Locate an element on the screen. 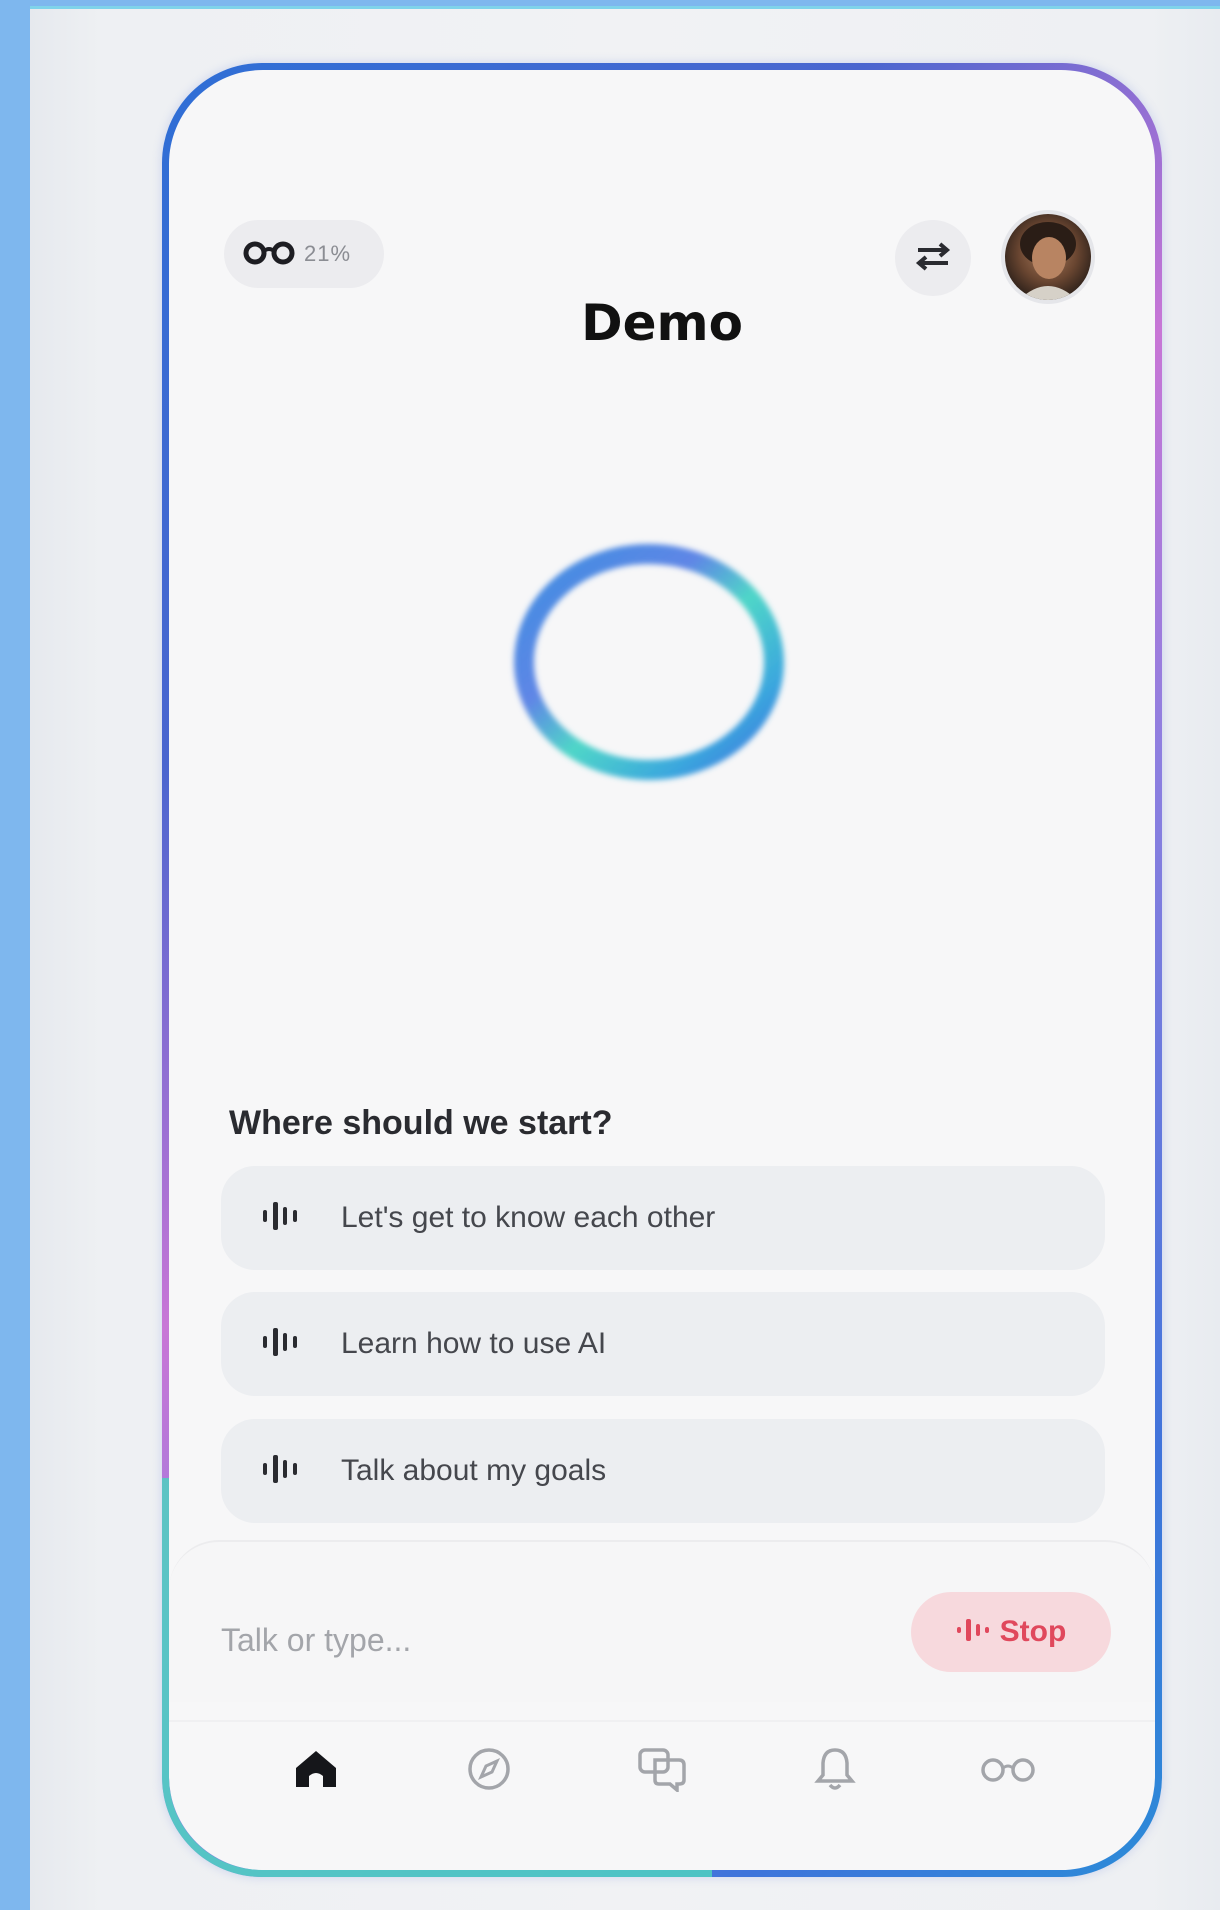  tab-home is located at coordinates (316, 1771).